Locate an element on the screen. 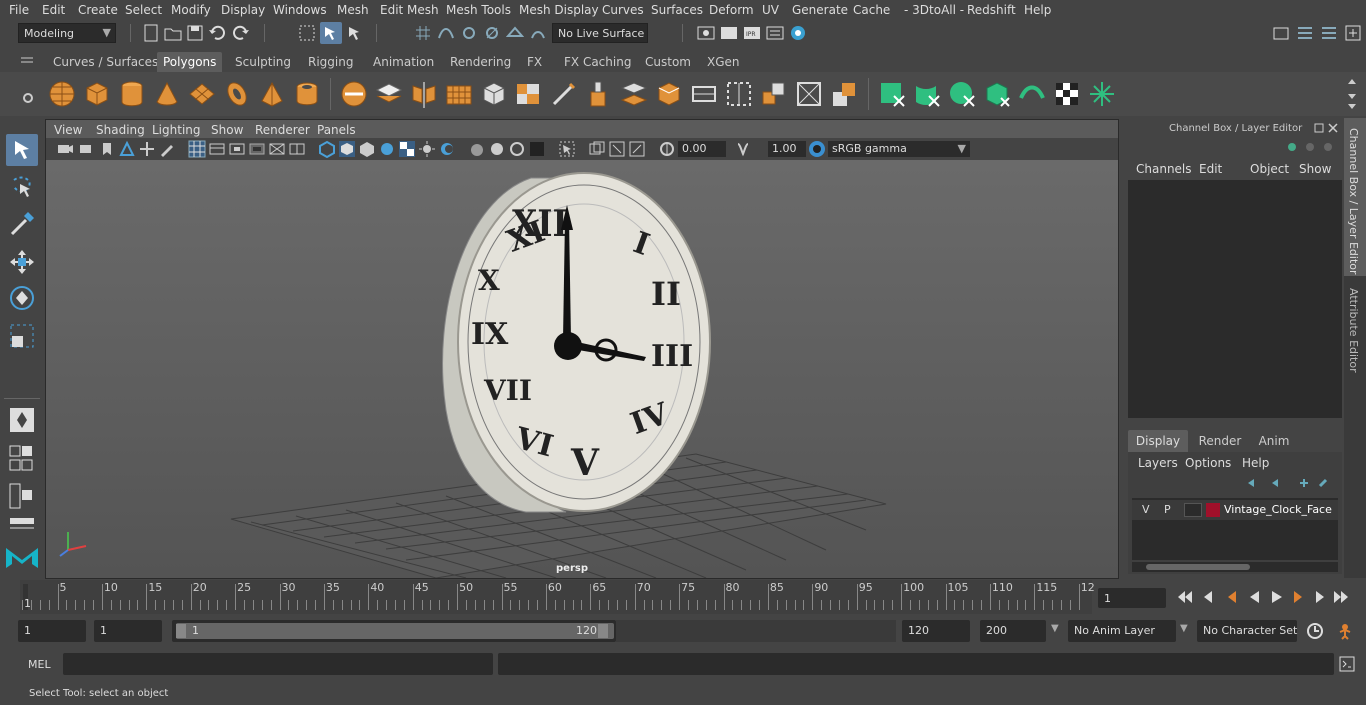 This screenshot has height=705, width=1366. viewport-menu-lighting: Lighting is located at coordinates (176, 130).